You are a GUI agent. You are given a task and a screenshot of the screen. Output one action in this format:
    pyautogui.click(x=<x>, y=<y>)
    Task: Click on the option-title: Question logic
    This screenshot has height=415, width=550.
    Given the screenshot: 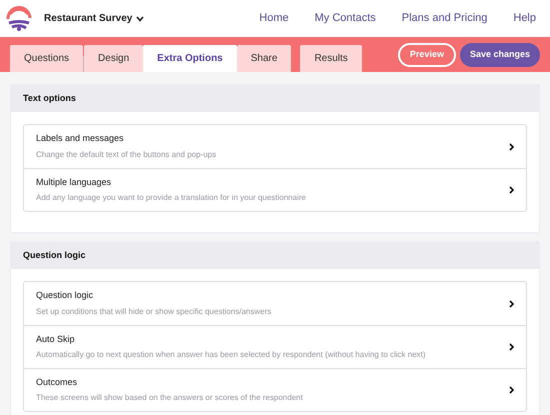 What is the action you would take?
    pyautogui.click(x=65, y=295)
    